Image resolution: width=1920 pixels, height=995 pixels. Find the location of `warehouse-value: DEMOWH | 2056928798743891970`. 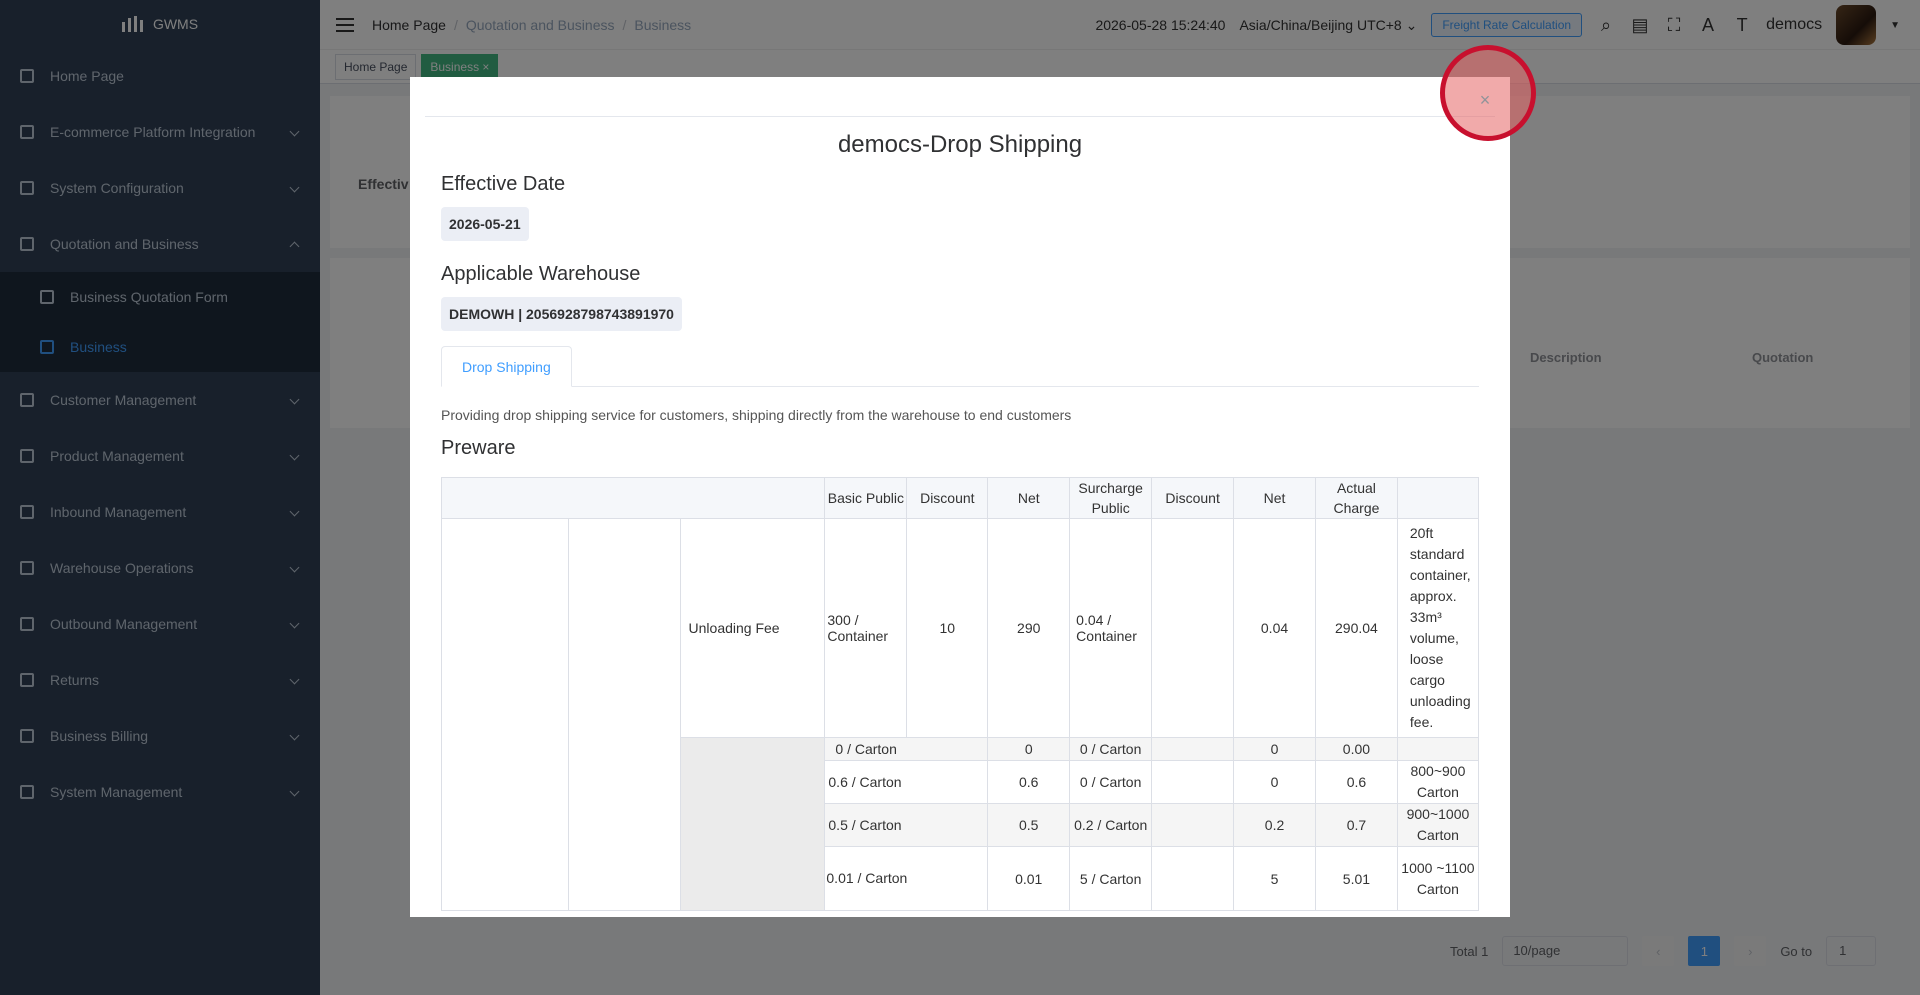

warehouse-value: DEMOWH | 2056928798743891970 is located at coordinates (561, 314).